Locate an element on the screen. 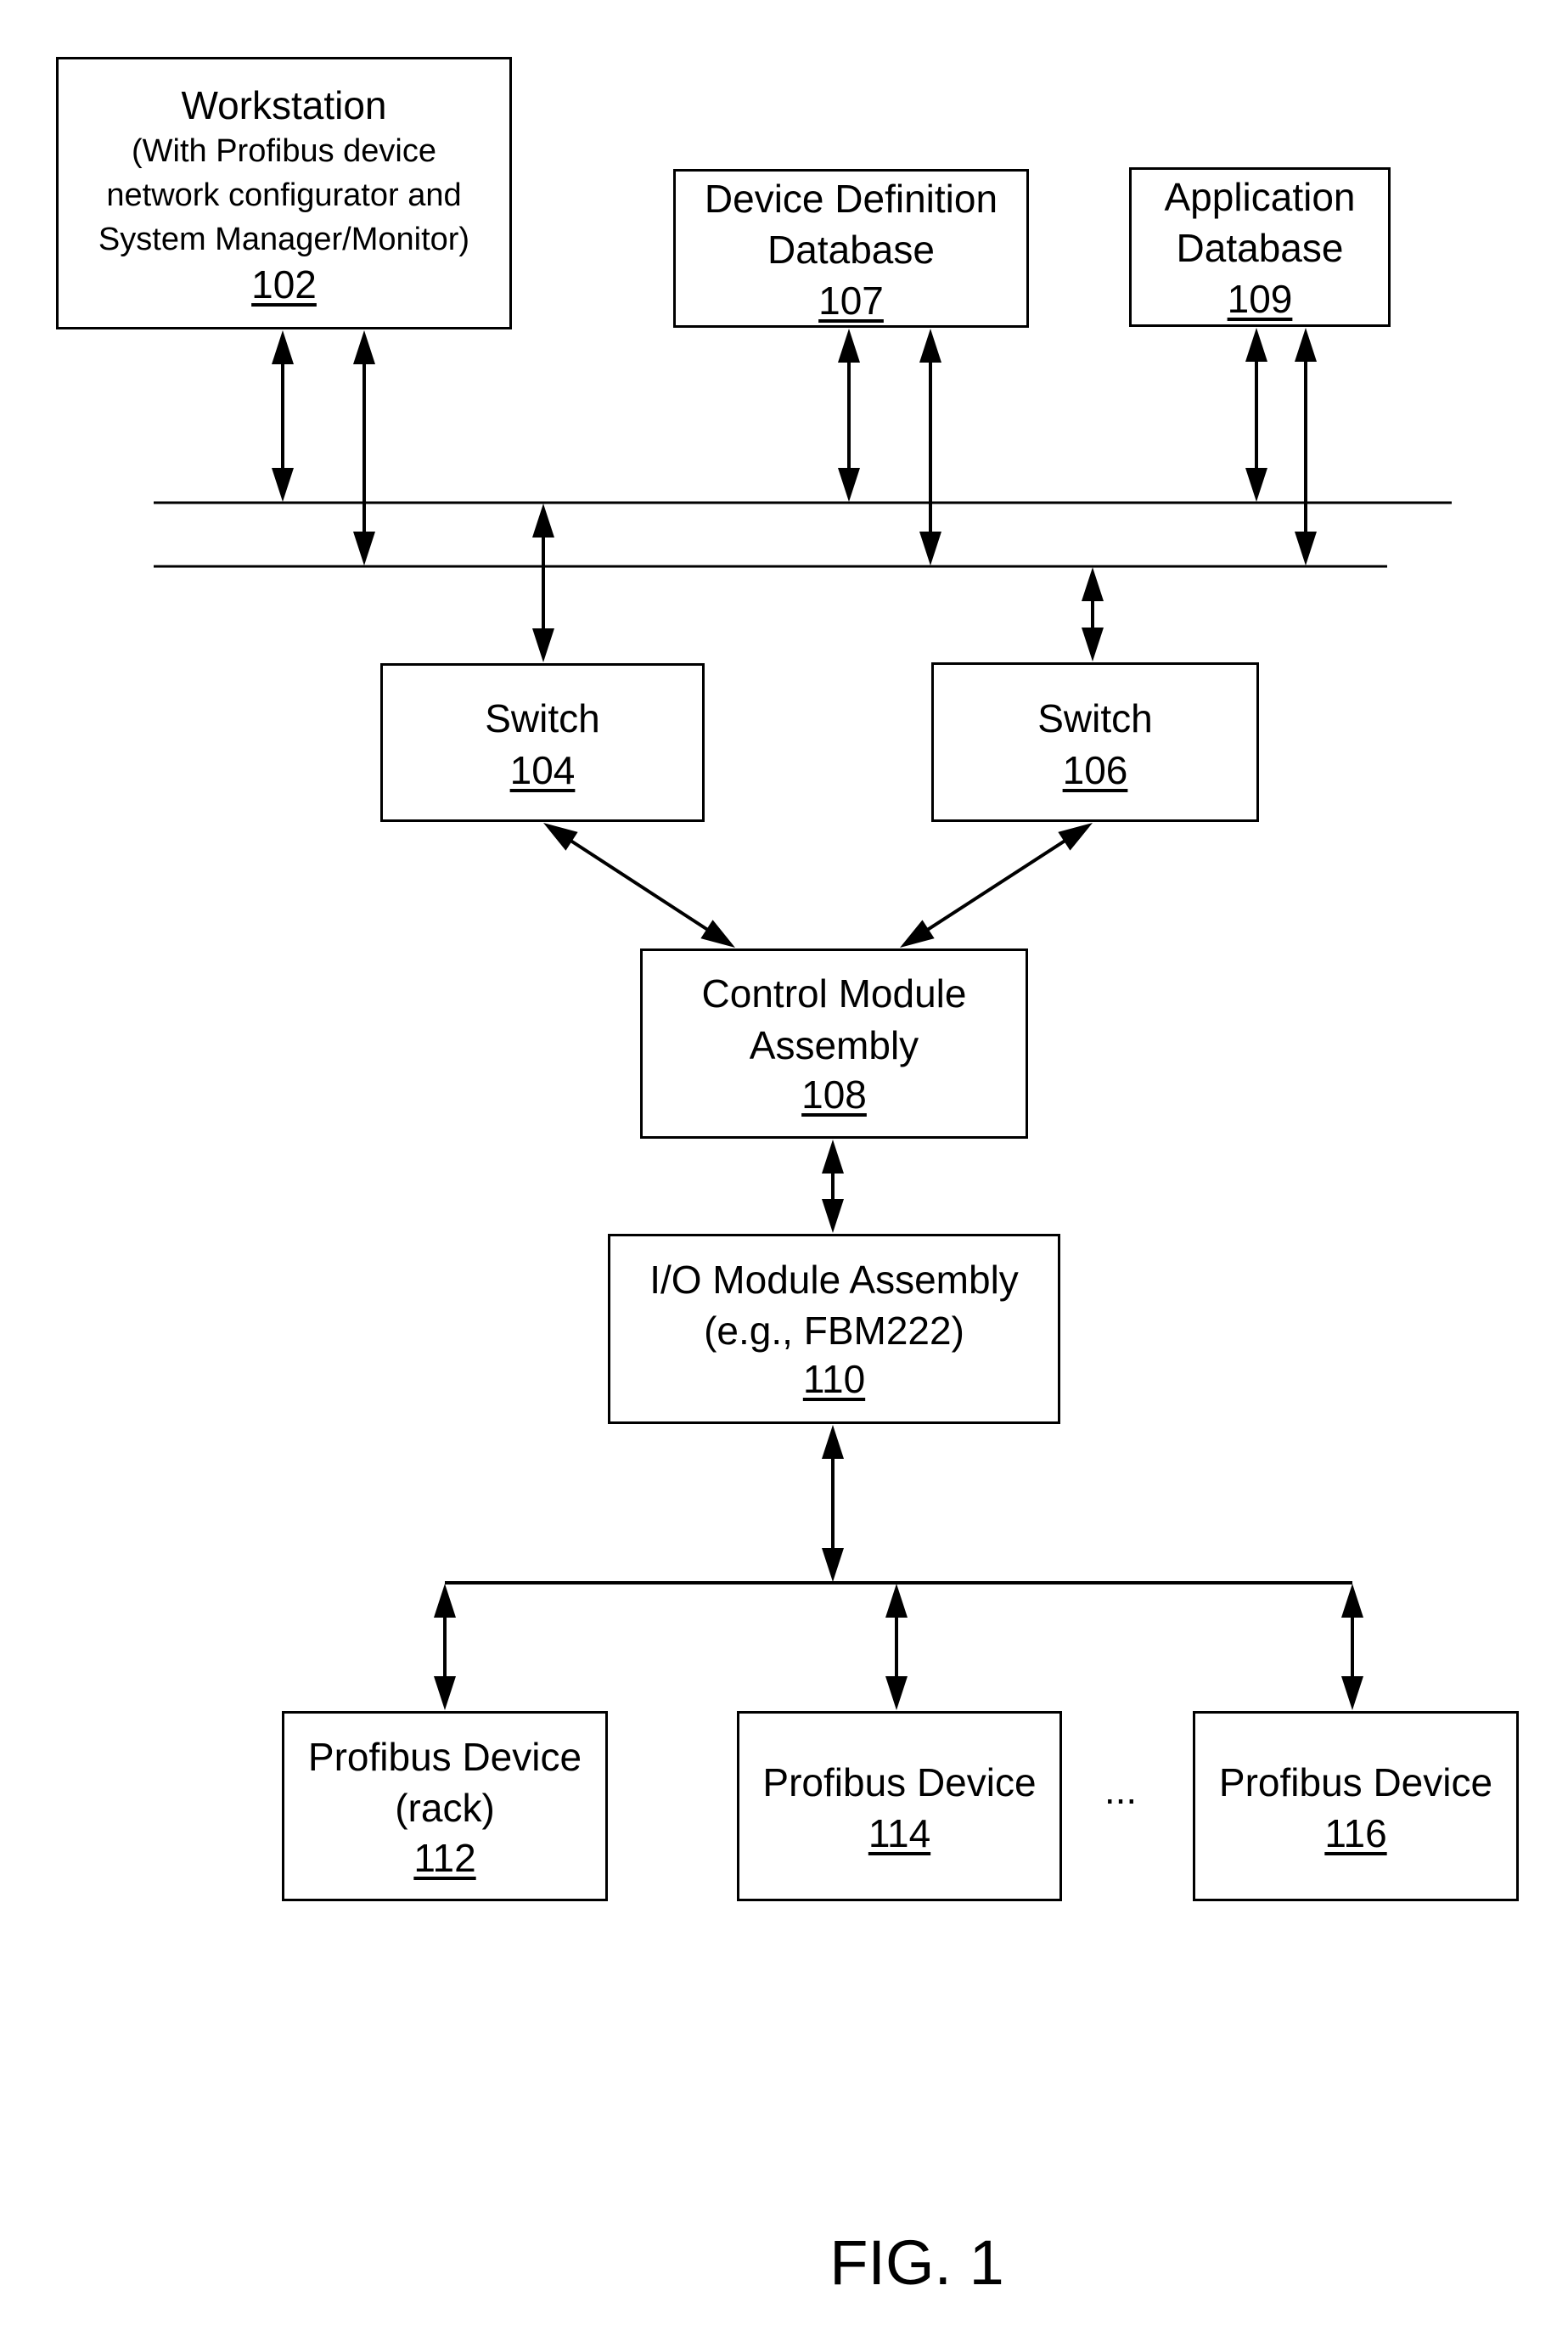 Image resolution: width=1568 pixels, height=2336 pixels. reference-numeral: 116 is located at coordinates (1355, 1834).